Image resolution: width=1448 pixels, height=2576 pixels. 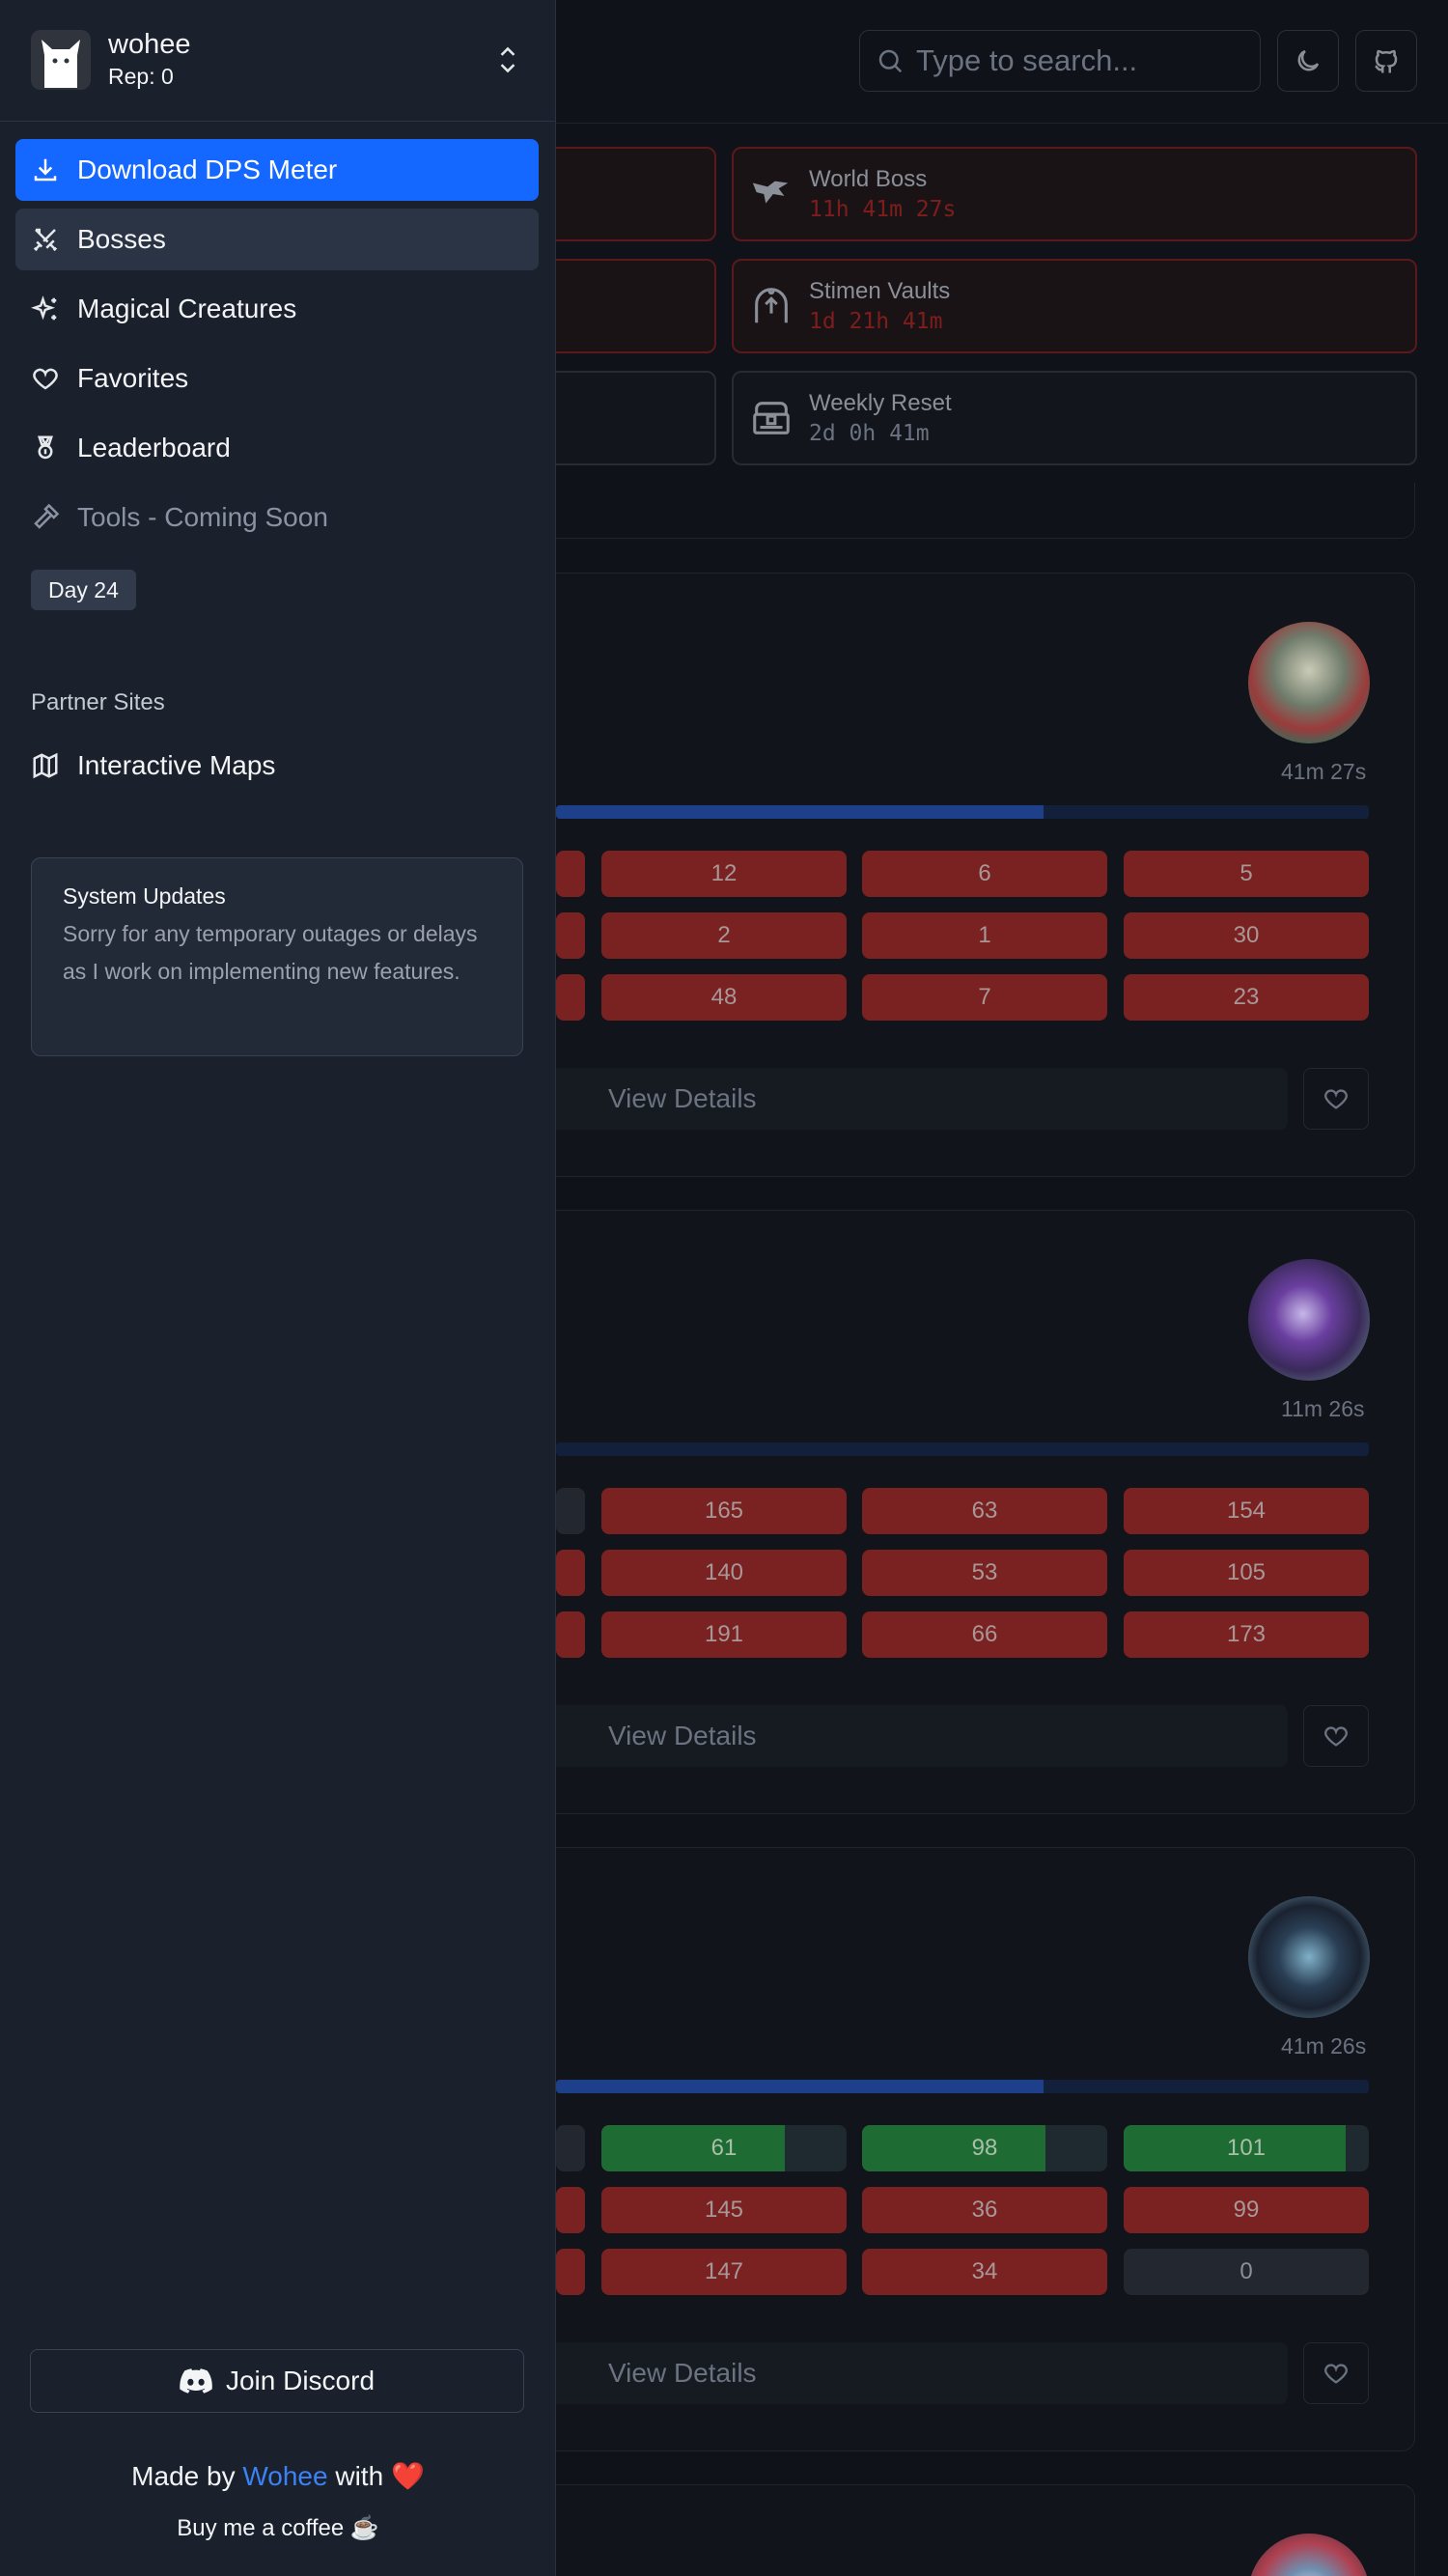 What do you see at coordinates (724, 874) in the screenshot?
I see `stat-cell: 12` at bounding box center [724, 874].